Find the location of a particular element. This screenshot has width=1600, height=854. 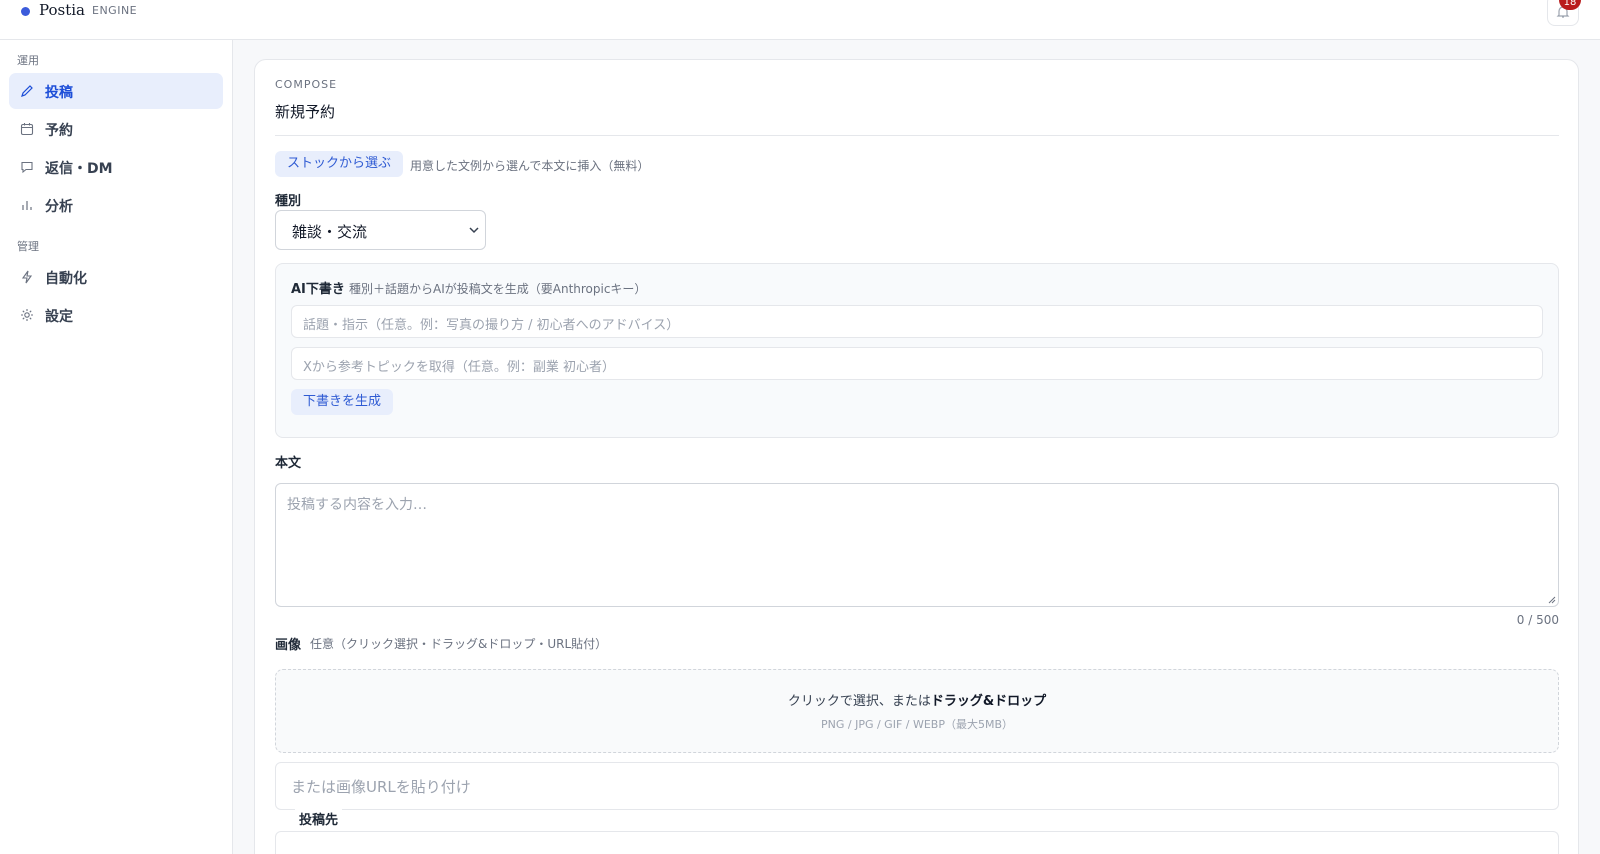

sidebar-item-schedule: 予約 is located at coordinates (116, 129).